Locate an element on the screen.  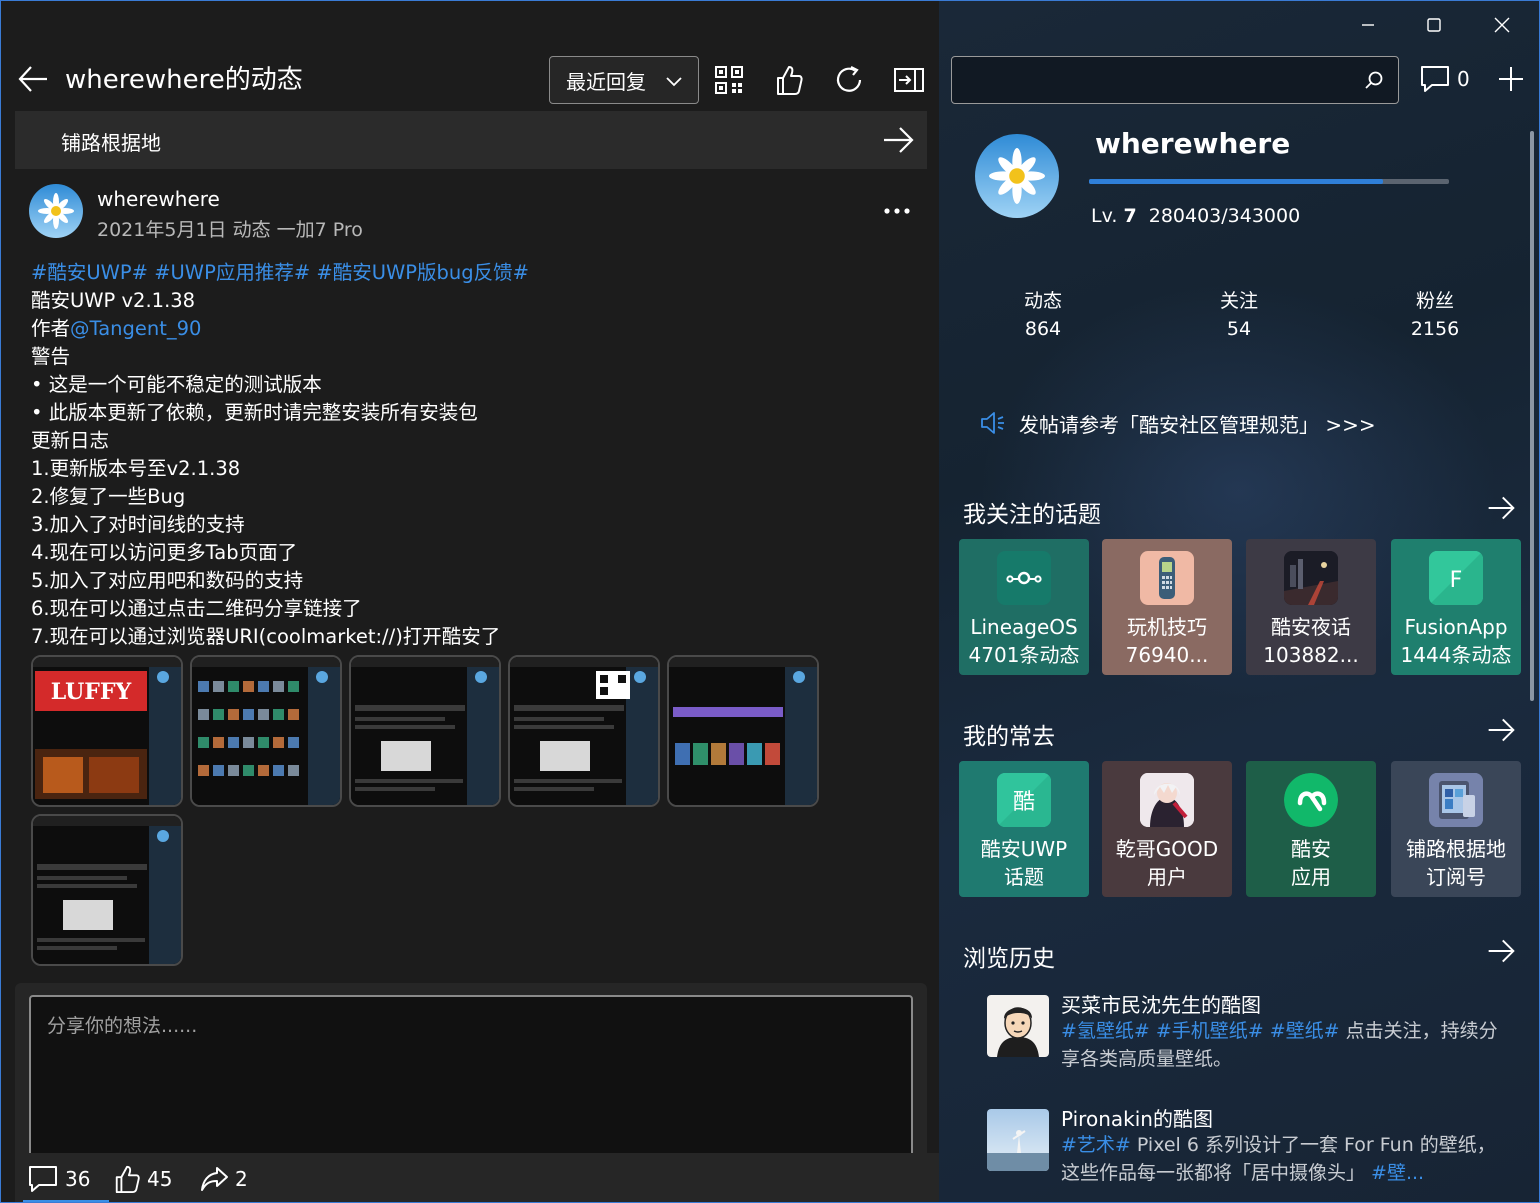
scrollbar is located at coordinates (1532, 416).